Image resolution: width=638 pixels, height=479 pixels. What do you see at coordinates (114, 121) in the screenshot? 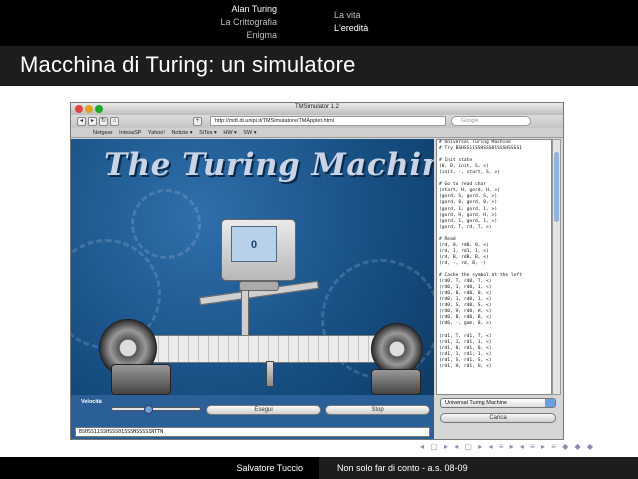
I see `home-icon: ⌂` at bounding box center [114, 121].